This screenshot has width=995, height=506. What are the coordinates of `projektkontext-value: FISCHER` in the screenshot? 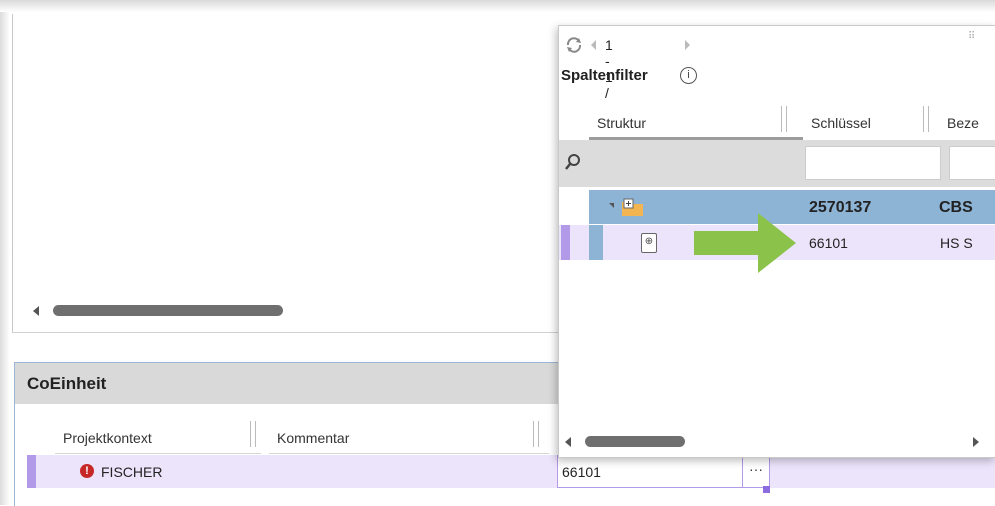 It's located at (132, 472).